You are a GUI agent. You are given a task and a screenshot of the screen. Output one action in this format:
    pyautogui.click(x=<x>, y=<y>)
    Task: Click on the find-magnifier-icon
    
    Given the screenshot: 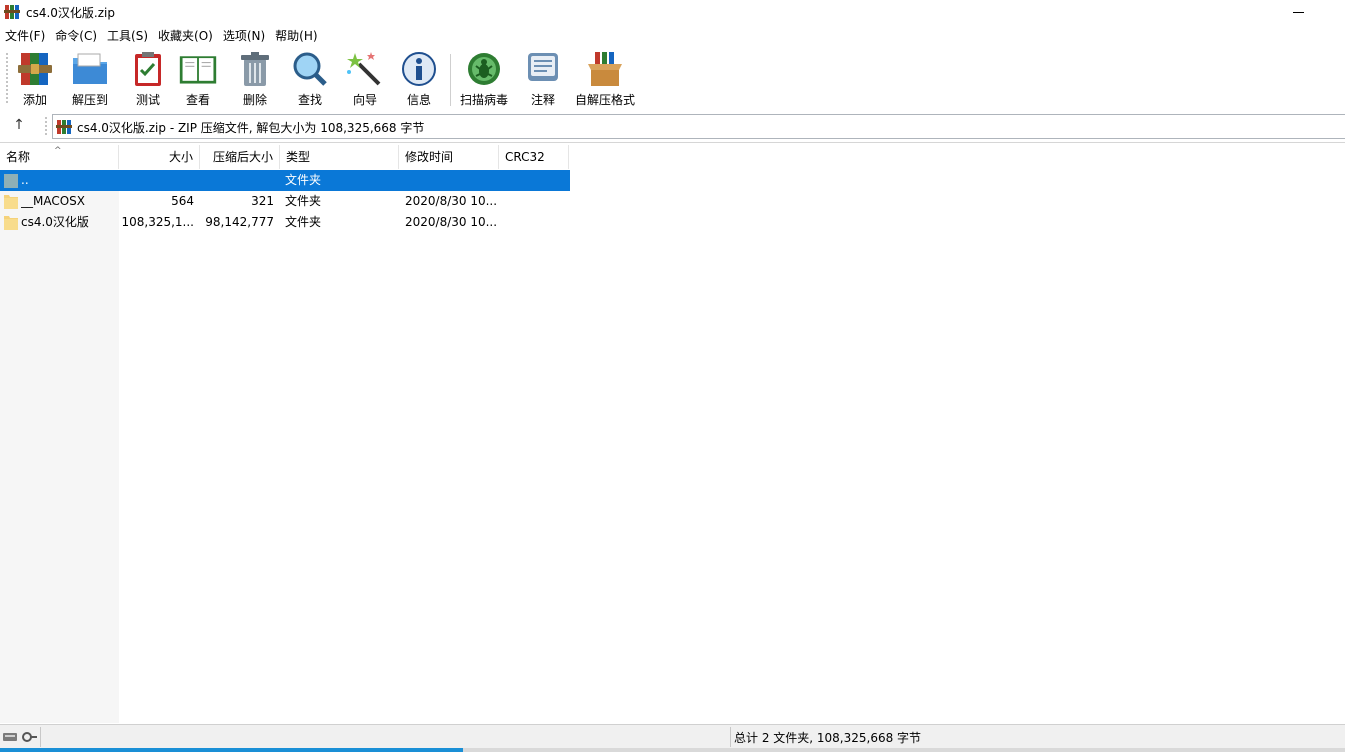 What is the action you would take?
    pyautogui.click(x=310, y=69)
    